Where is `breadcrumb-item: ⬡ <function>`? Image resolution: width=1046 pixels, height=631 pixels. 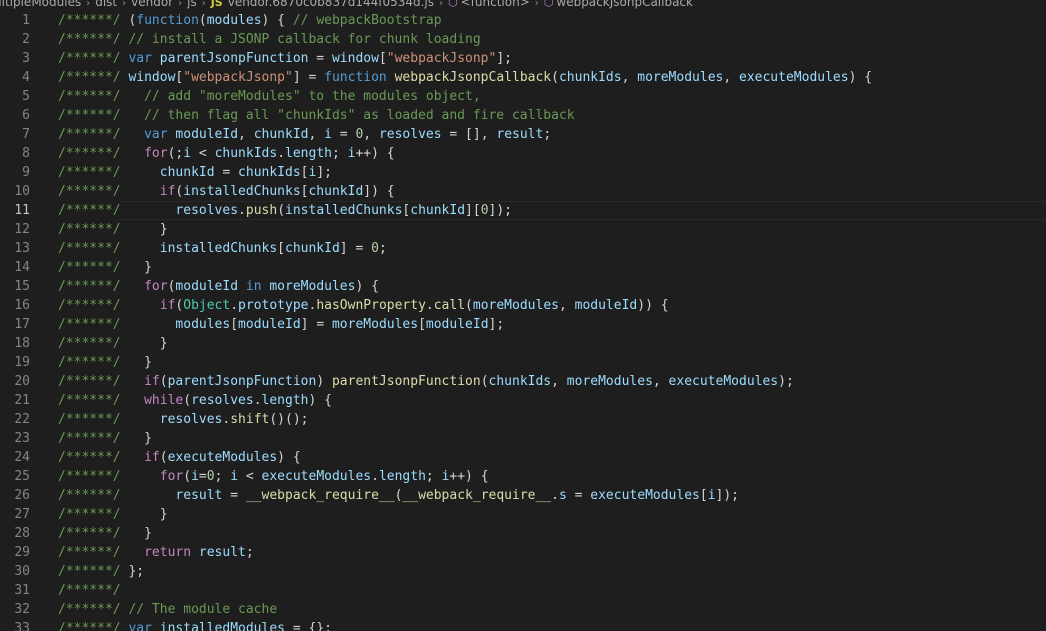
breadcrumb-item: ⬡ <function> is located at coordinates (489, 4).